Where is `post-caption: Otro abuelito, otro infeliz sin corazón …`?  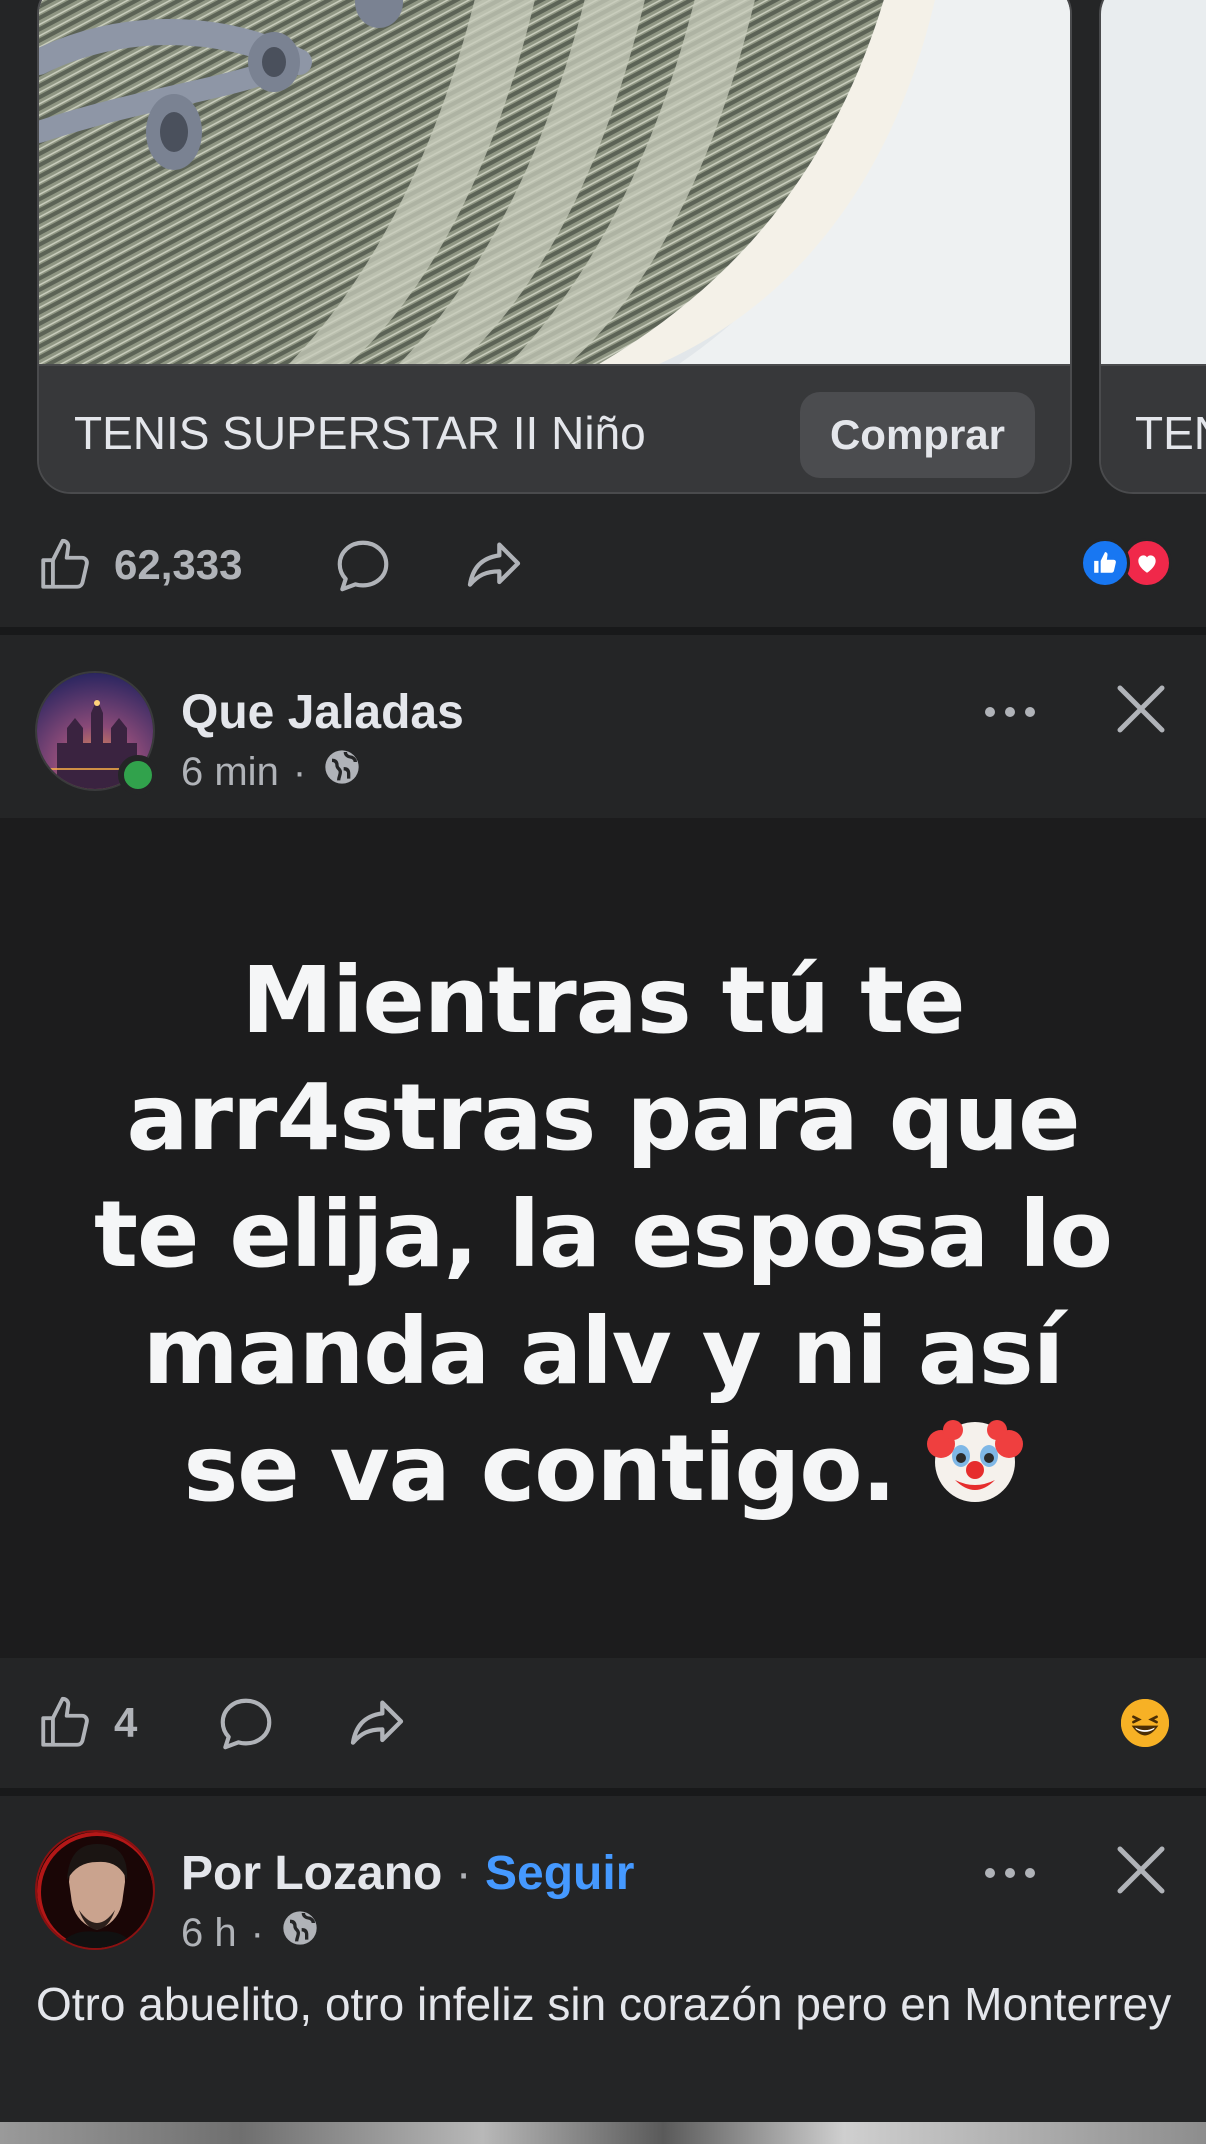 post-caption: Otro abuelito, otro infeliz sin corazón … is located at coordinates (606, 2004).